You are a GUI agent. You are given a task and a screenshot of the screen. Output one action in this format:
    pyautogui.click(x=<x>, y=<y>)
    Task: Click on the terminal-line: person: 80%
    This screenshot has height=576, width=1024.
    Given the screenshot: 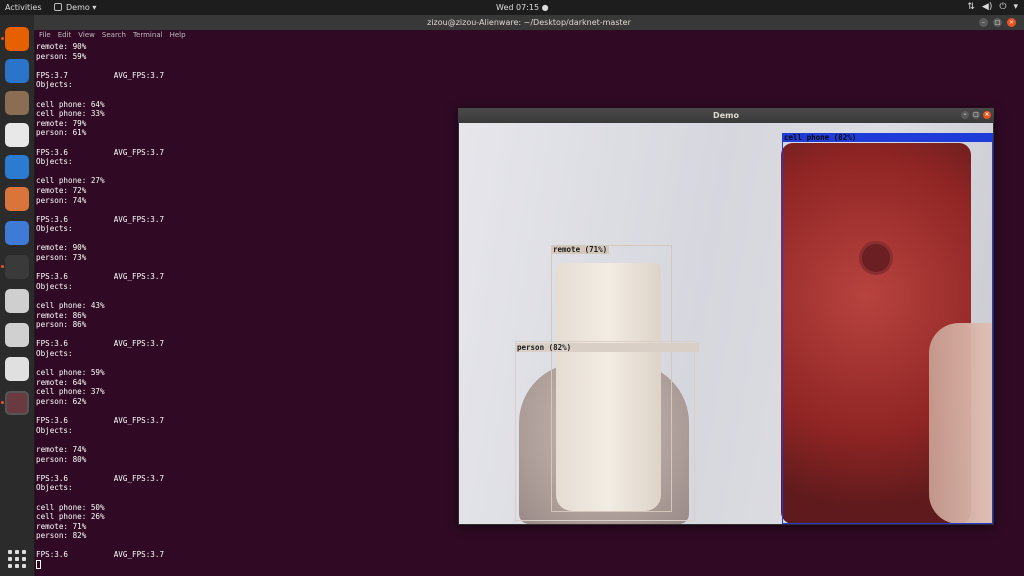 What is the action you would take?
    pyautogui.click(x=61, y=459)
    